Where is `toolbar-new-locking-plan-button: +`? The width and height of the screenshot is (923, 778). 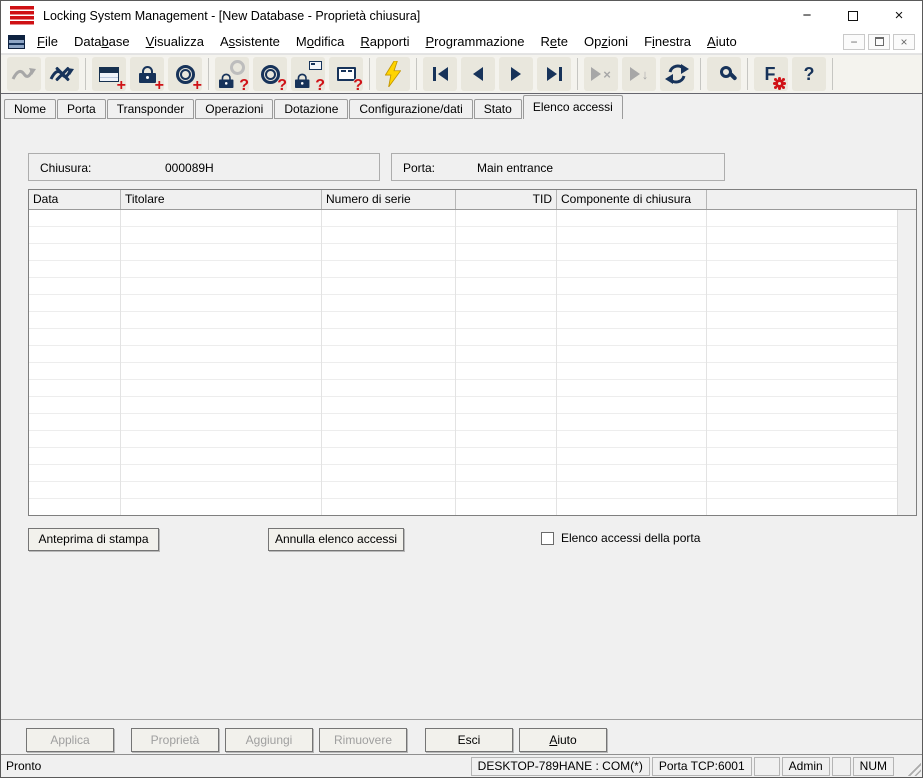 toolbar-new-locking-plan-button: + is located at coordinates (109, 75).